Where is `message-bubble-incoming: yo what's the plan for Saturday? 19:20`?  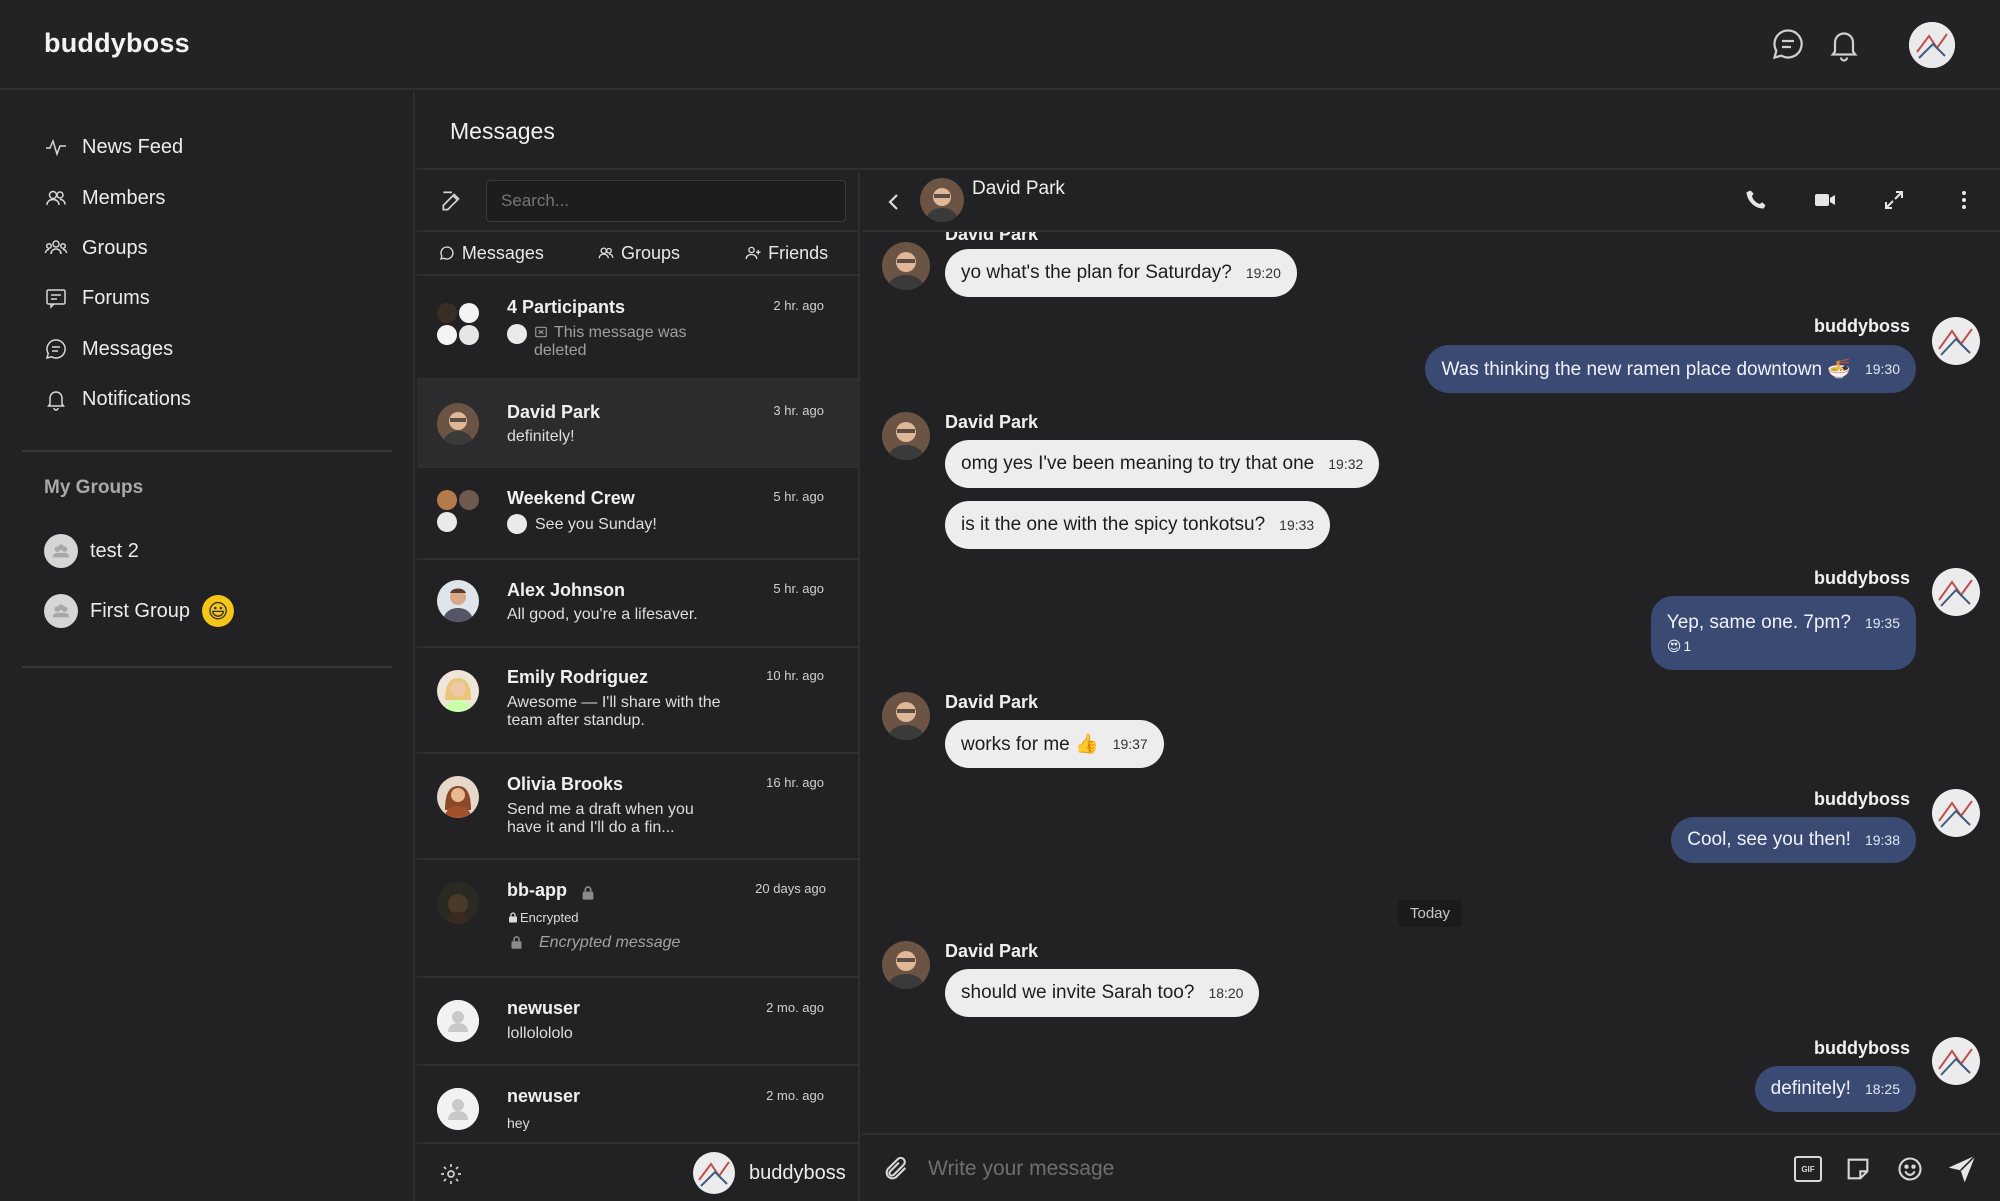
message-bubble-incoming: yo what's the plan for Saturday? 19:20 is located at coordinates (1121, 273).